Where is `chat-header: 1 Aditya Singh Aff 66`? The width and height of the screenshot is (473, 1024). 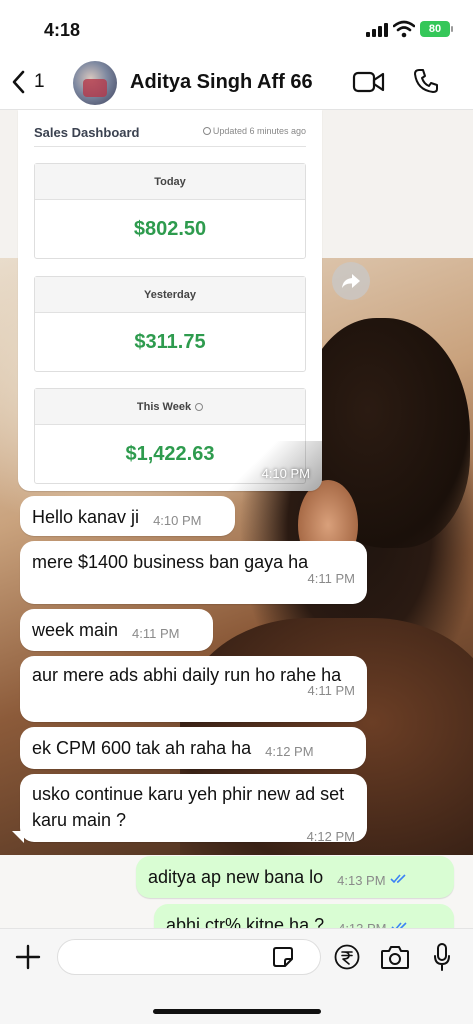
chat-header: 1 Aditya Singh Aff 66 is located at coordinates (236, 82).